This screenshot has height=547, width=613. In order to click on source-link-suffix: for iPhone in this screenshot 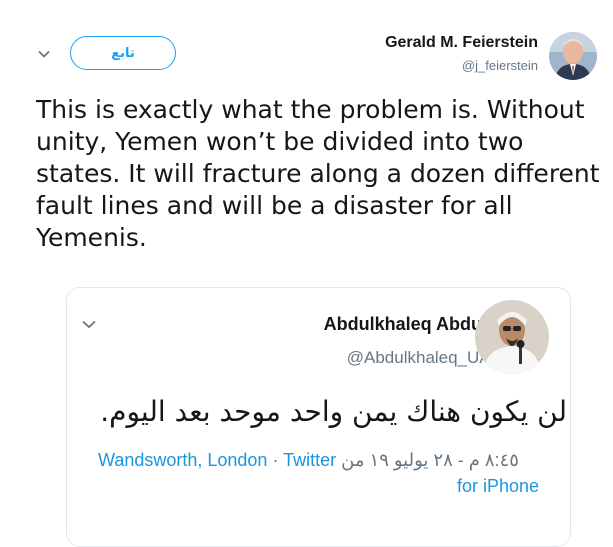, I will do `click(498, 486)`.